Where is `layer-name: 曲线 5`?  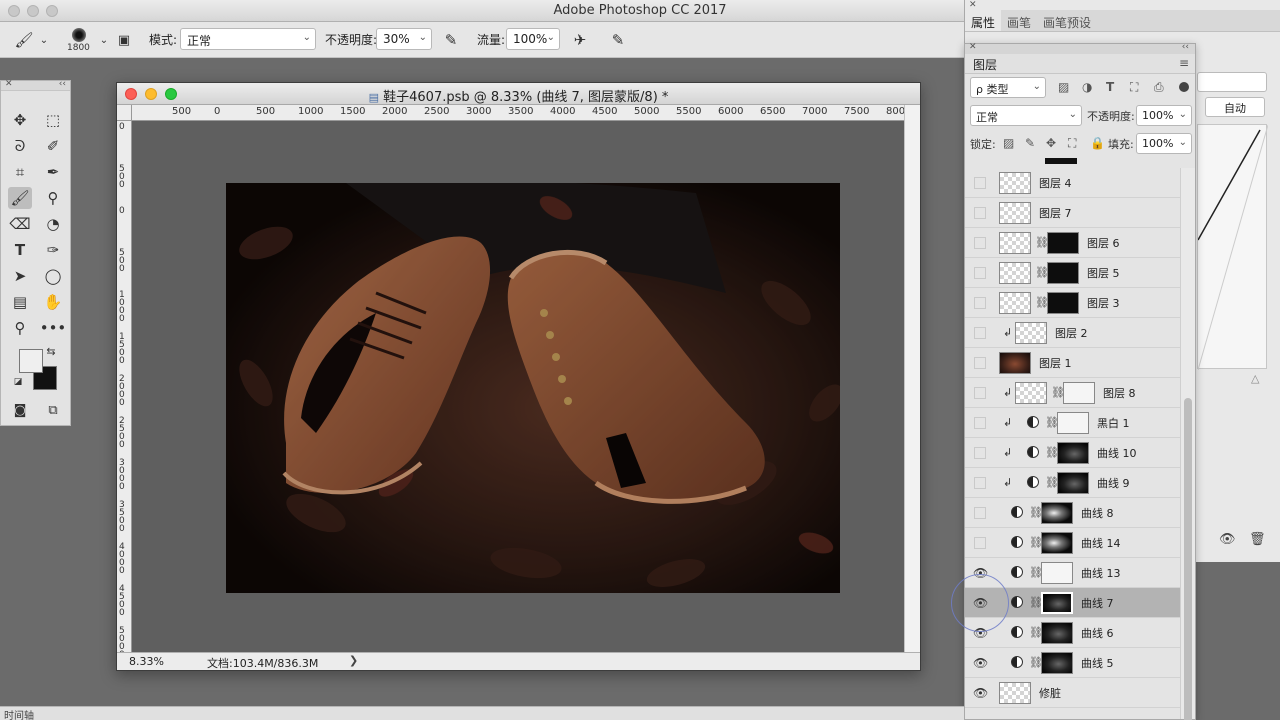
layer-name: 曲线 5 is located at coordinates (1097, 663).